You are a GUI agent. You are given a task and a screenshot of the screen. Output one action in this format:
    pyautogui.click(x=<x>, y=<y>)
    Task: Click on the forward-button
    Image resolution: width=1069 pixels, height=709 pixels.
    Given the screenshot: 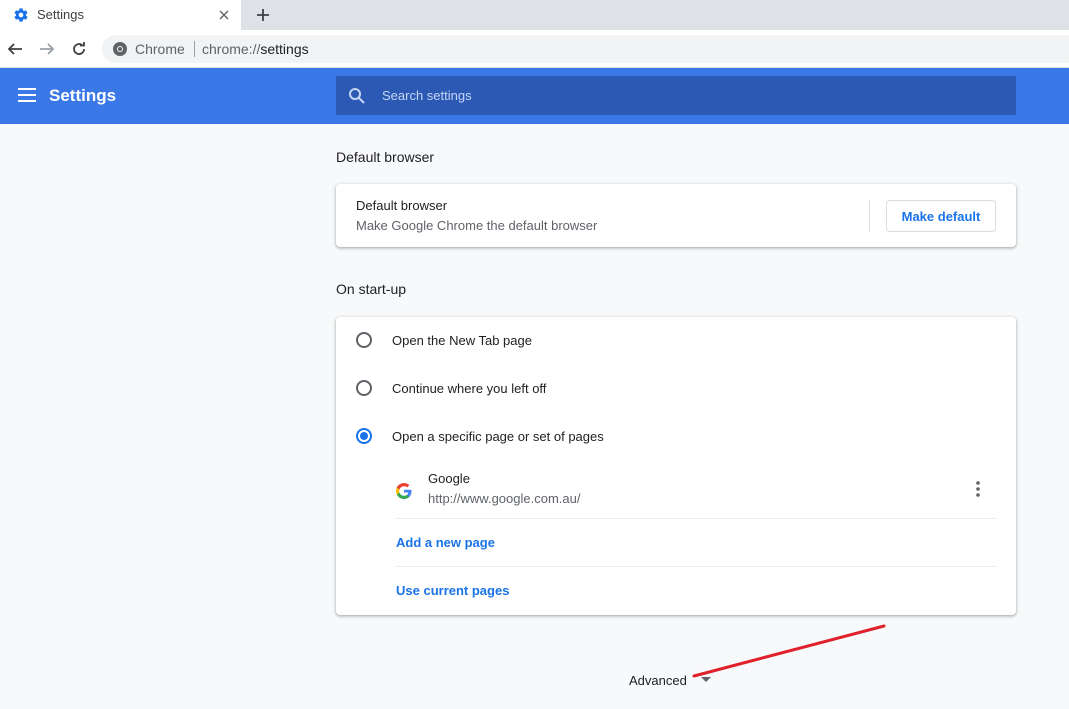 What is the action you would take?
    pyautogui.click(x=47, y=49)
    